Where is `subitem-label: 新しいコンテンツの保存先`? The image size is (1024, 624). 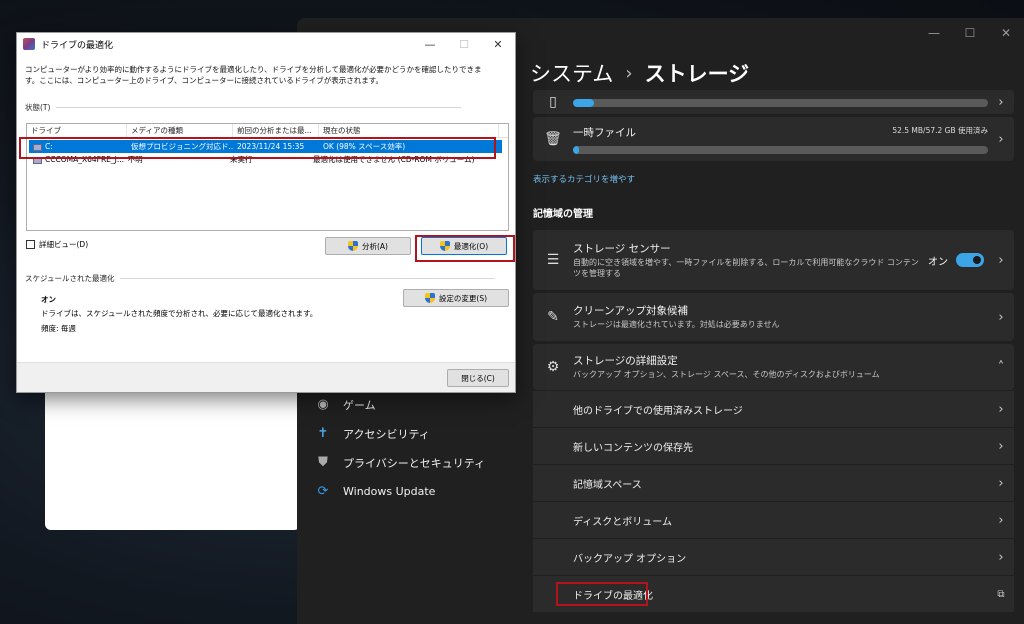
subitem-label: 新しいコンテンツの保存先 is located at coordinates (633, 448).